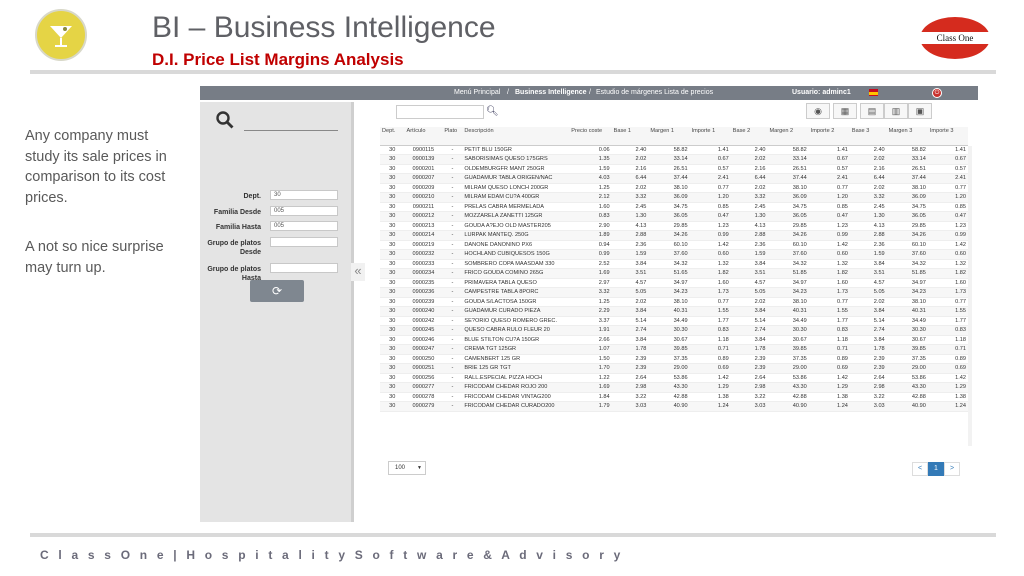 The width and height of the screenshot is (1024, 576). I want to click on table-cell: 0.60, so click(710, 254).